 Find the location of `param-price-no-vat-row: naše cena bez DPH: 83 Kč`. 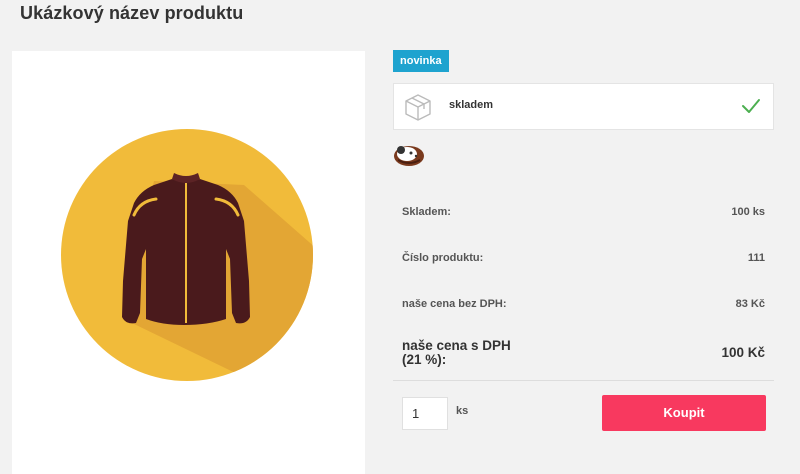

param-price-no-vat-row: naše cena bez DPH: 83 Kč is located at coordinates (583, 303).